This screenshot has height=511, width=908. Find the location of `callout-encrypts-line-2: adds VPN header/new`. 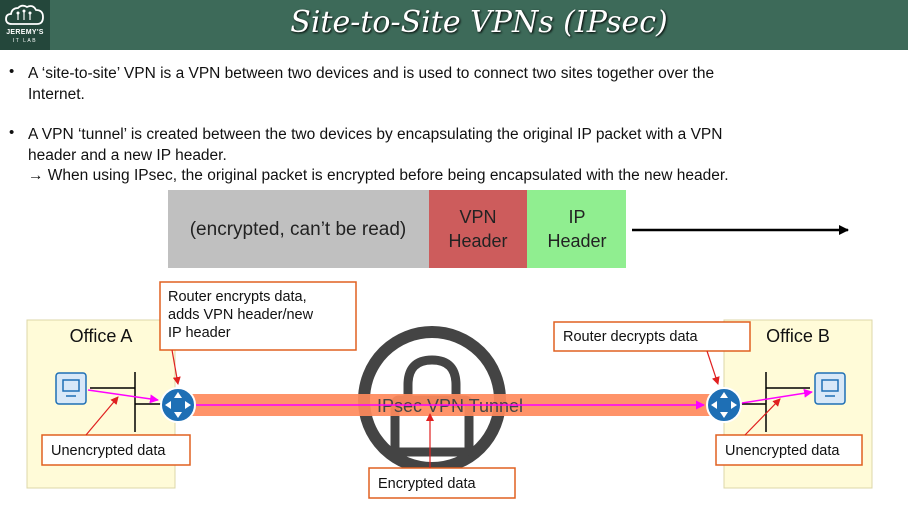

callout-encrypts-line-2: adds VPN header/new is located at coordinates (241, 315).